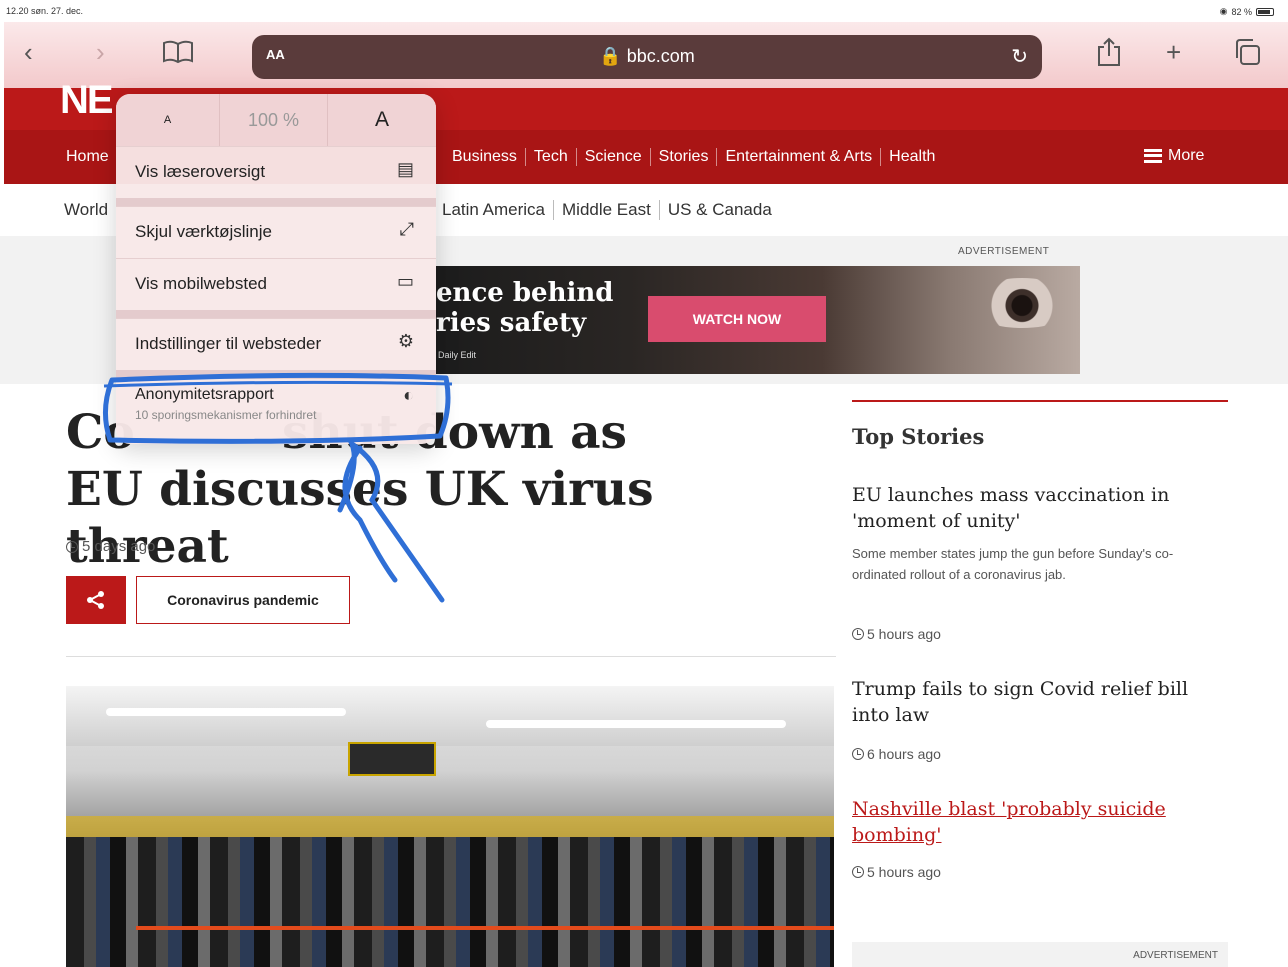 The width and height of the screenshot is (1288, 967). I want to click on photo-crowd, so click(450, 902).